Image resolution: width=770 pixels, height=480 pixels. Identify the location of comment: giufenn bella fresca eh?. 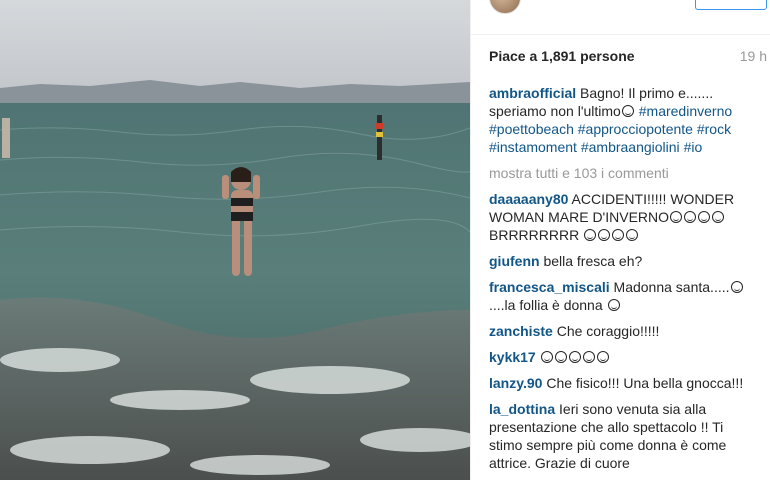
(624, 261).